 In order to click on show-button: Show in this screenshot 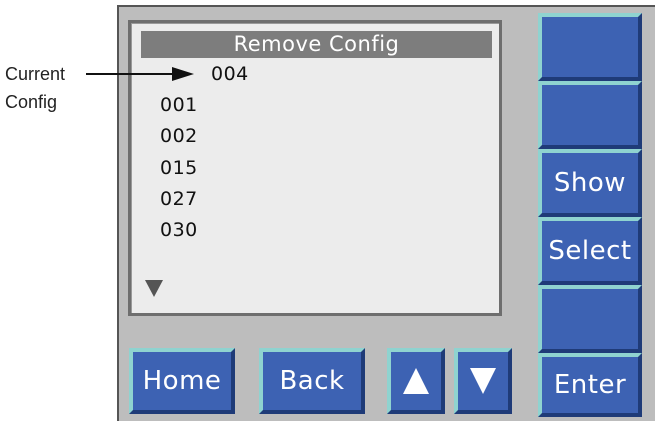, I will do `click(590, 183)`.